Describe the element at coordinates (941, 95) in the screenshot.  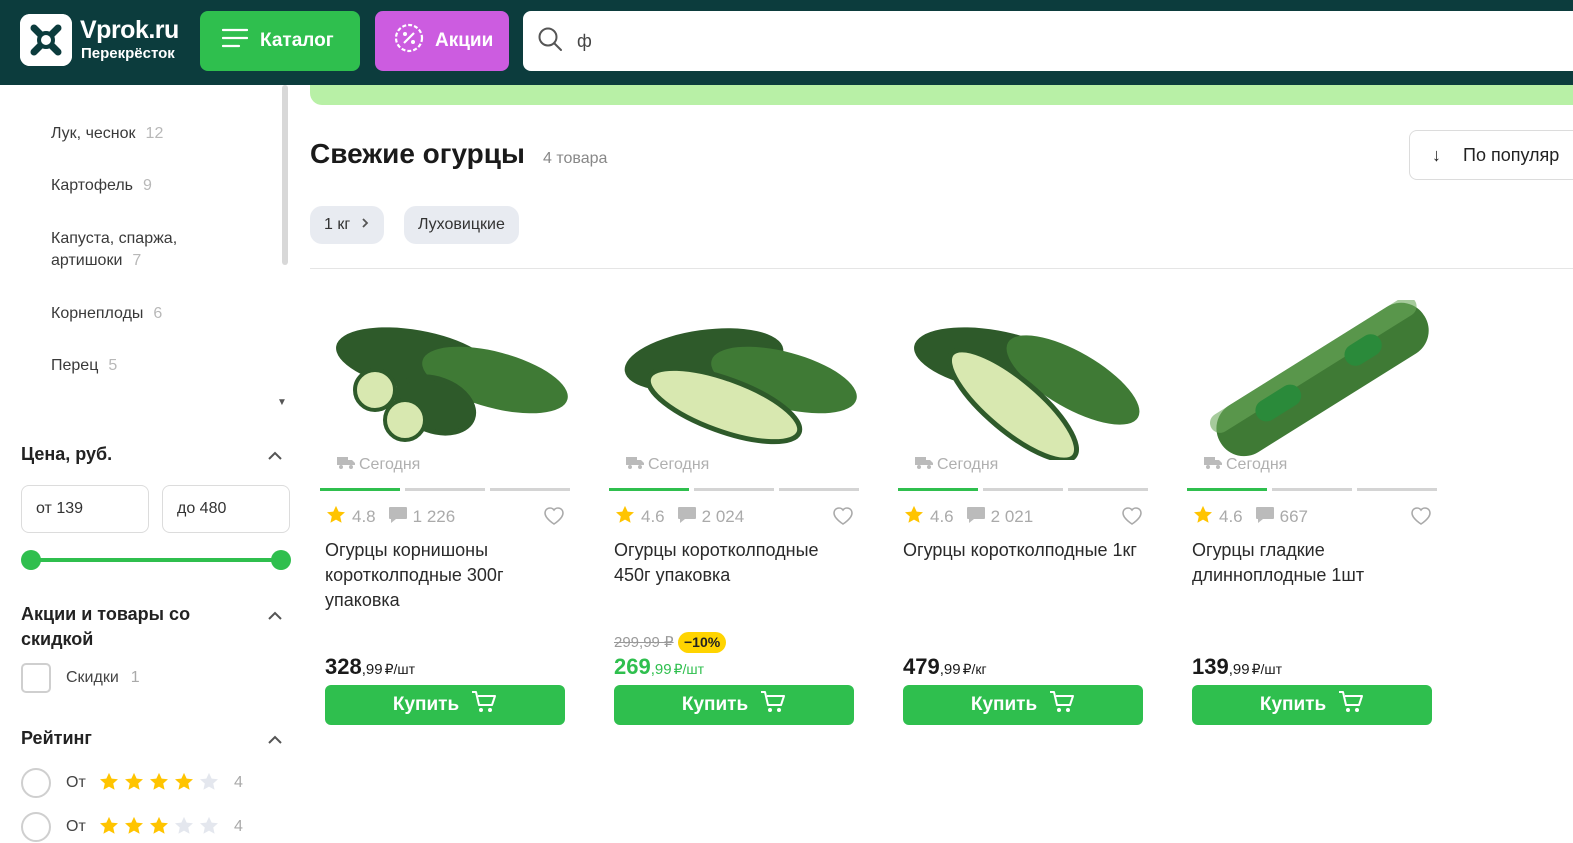
I see `promo-banner` at that location.